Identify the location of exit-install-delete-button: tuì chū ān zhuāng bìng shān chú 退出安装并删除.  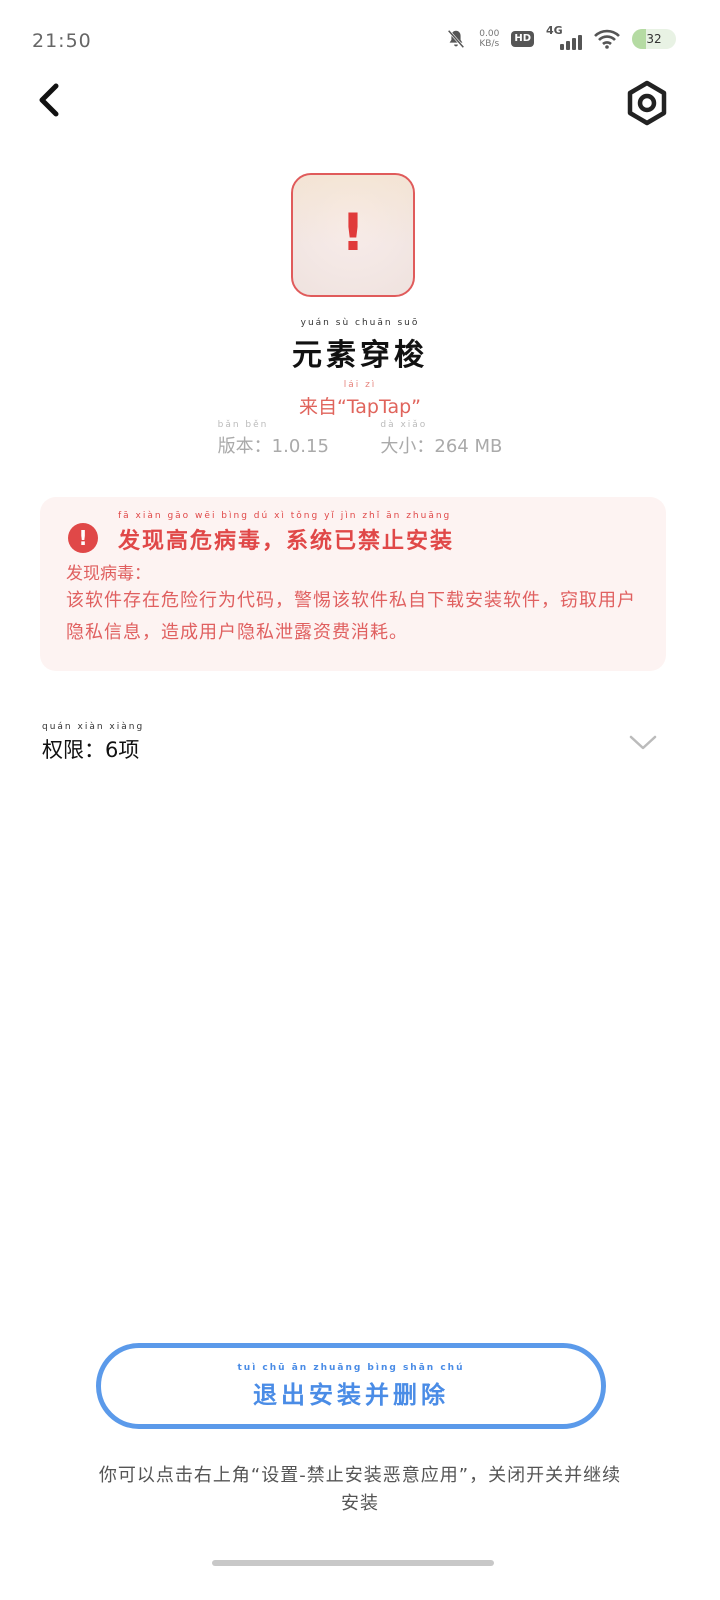
(351, 1386).